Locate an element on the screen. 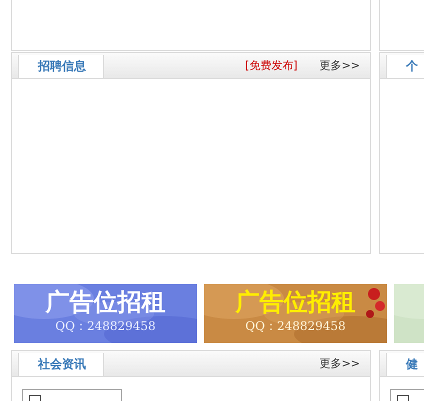  panel-tab: 健 is located at coordinates (405, 364).